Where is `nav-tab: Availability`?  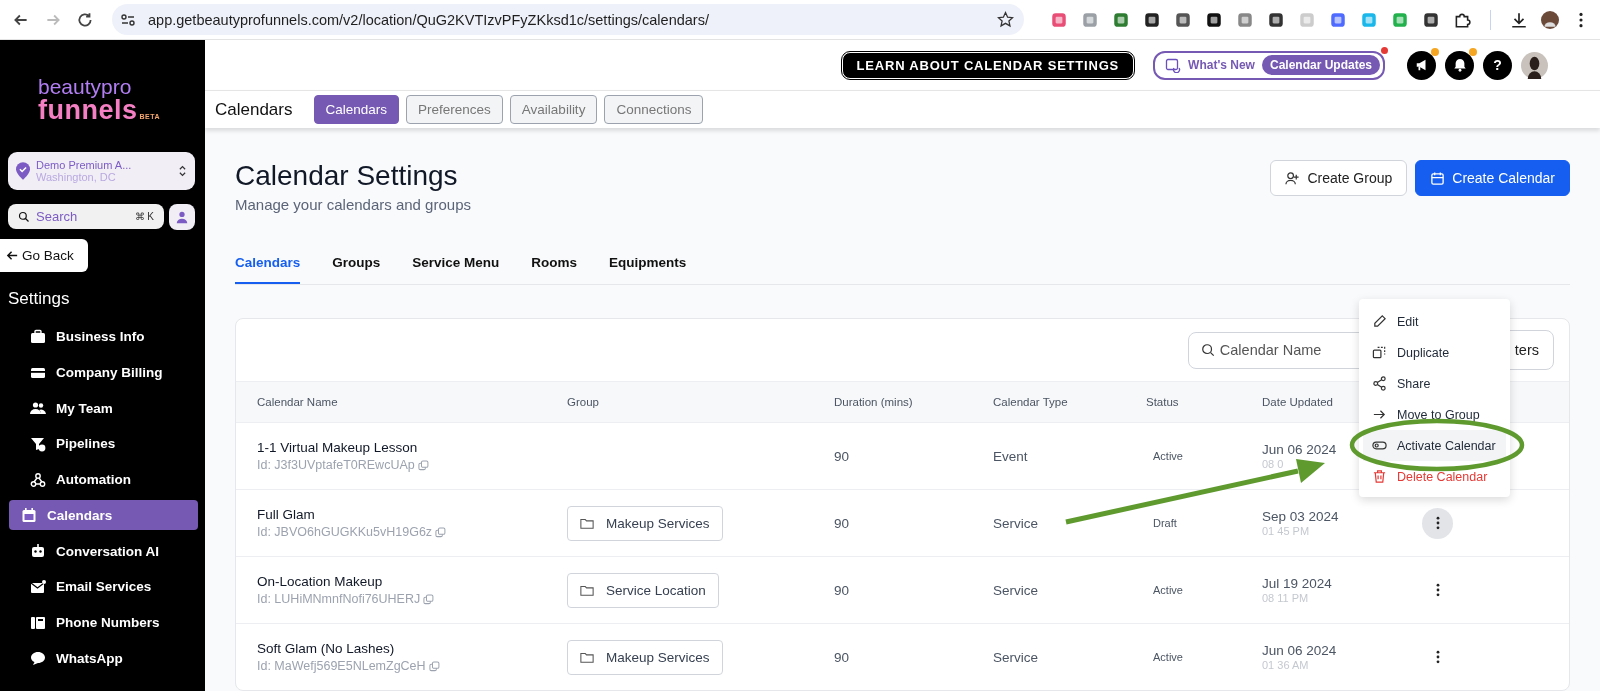
nav-tab: Availability is located at coordinates (553, 109).